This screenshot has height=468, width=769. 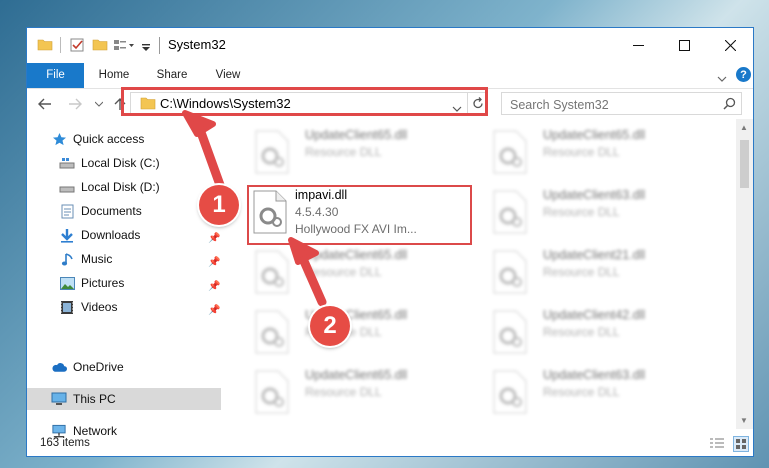 I want to click on step-1-badge: 1, so click(x=219, y=205).